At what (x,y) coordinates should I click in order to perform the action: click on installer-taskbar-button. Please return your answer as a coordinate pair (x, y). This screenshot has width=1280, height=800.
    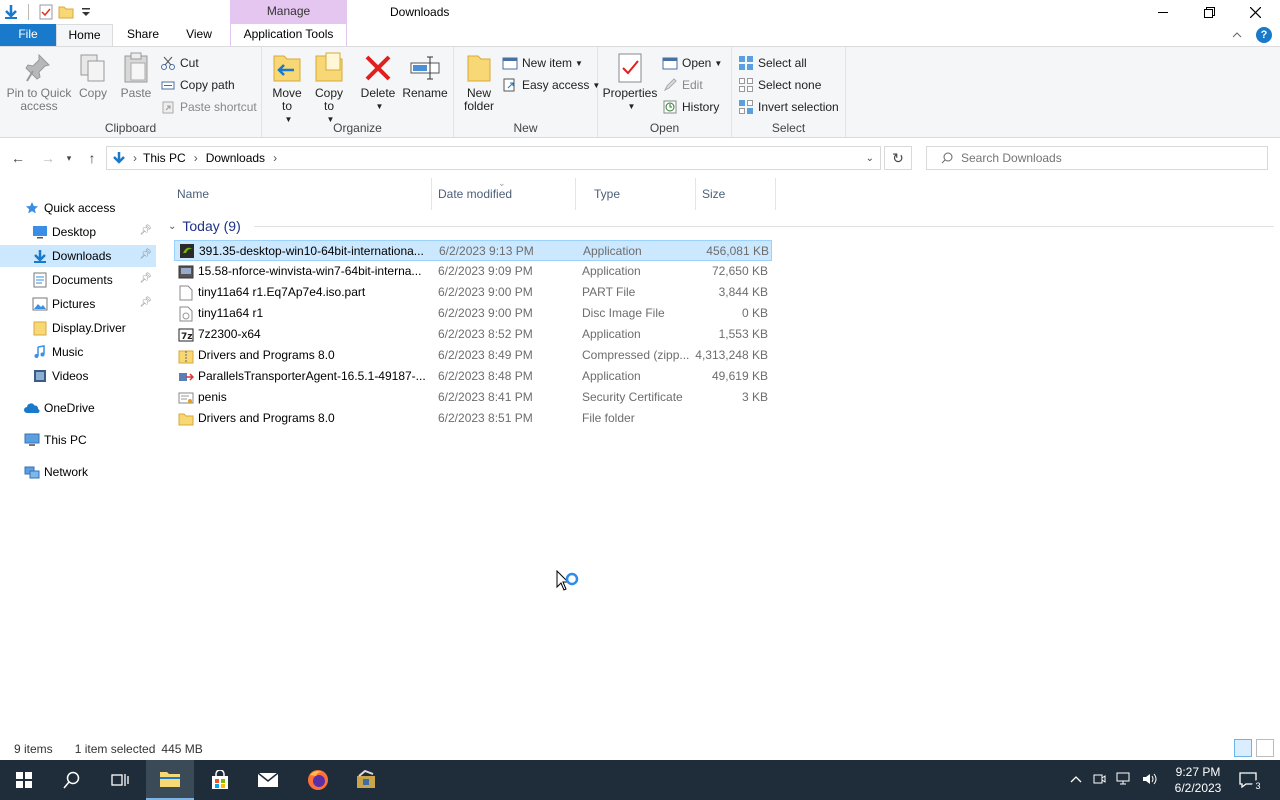
    Looking at the image, I should click on (366, 780).